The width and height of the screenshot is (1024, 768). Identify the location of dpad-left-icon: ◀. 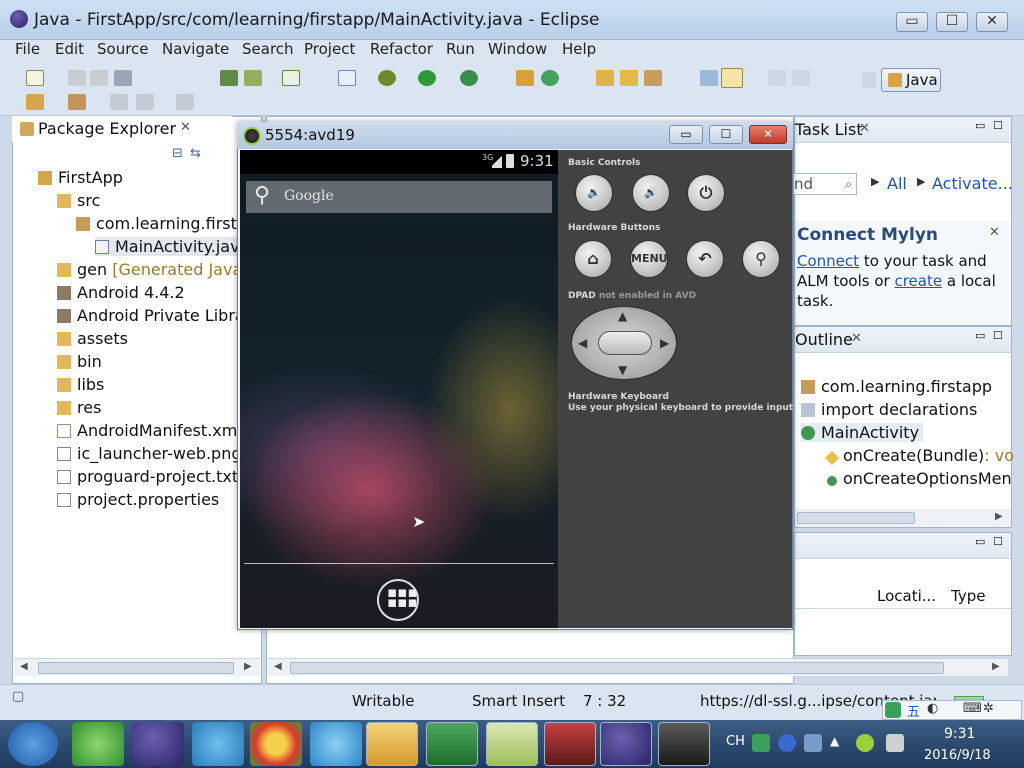
(582, 343).